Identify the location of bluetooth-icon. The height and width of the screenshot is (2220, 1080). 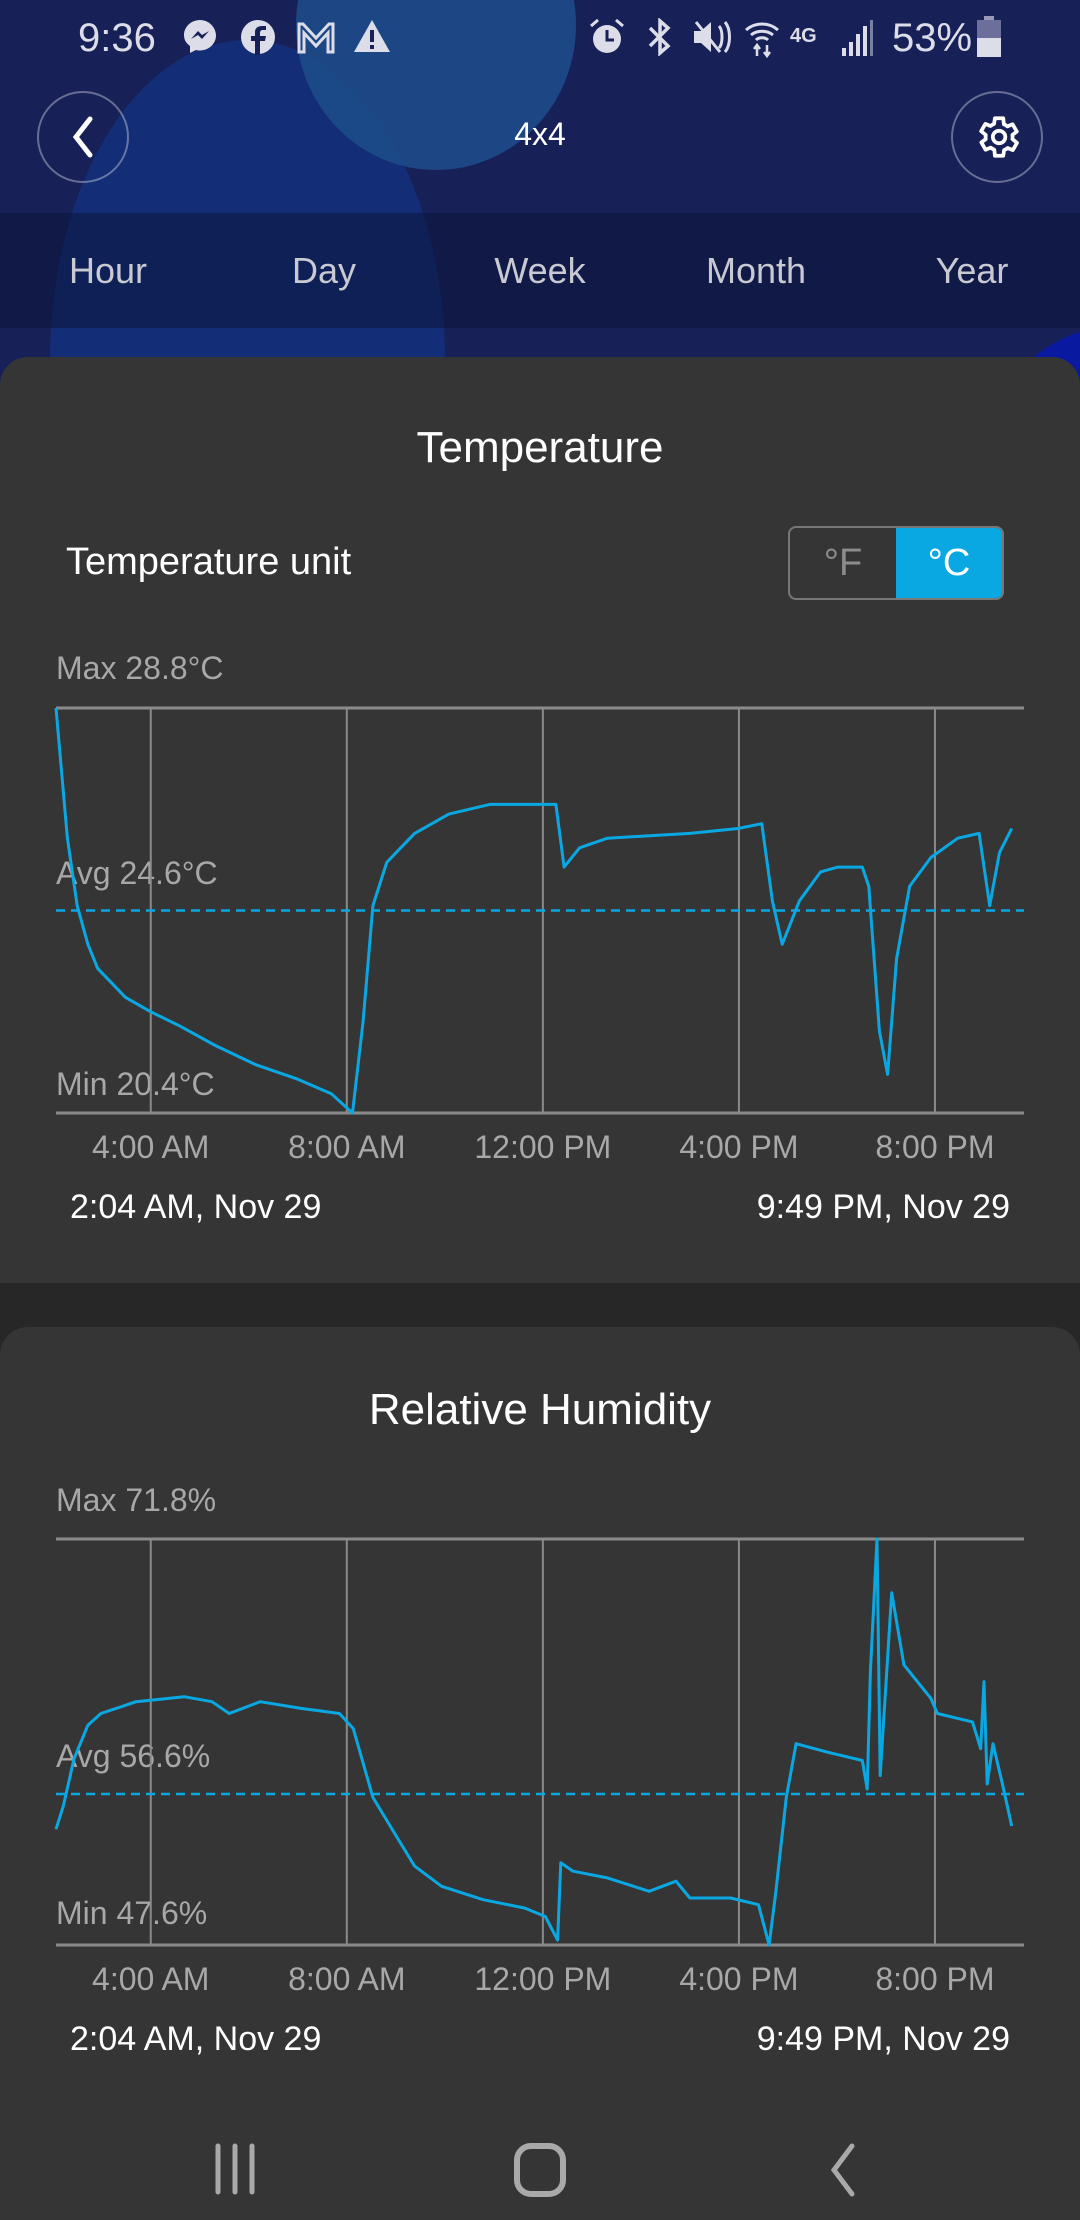
(660, 42).